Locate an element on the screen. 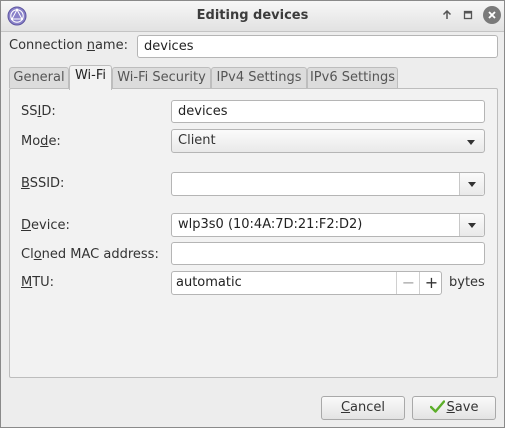 This screenshot has height=428, width=505. mode-select: Client is located at coordinates (328, 141).